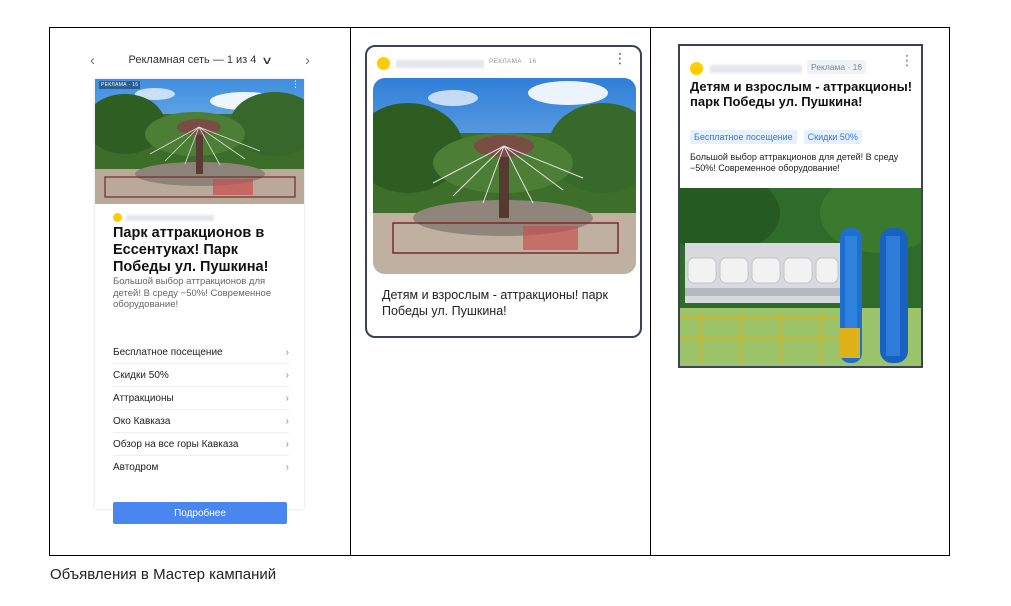  I want to click on sitelink-tags: Бесплатное посещение Скидки 50%, so click(776, 137).